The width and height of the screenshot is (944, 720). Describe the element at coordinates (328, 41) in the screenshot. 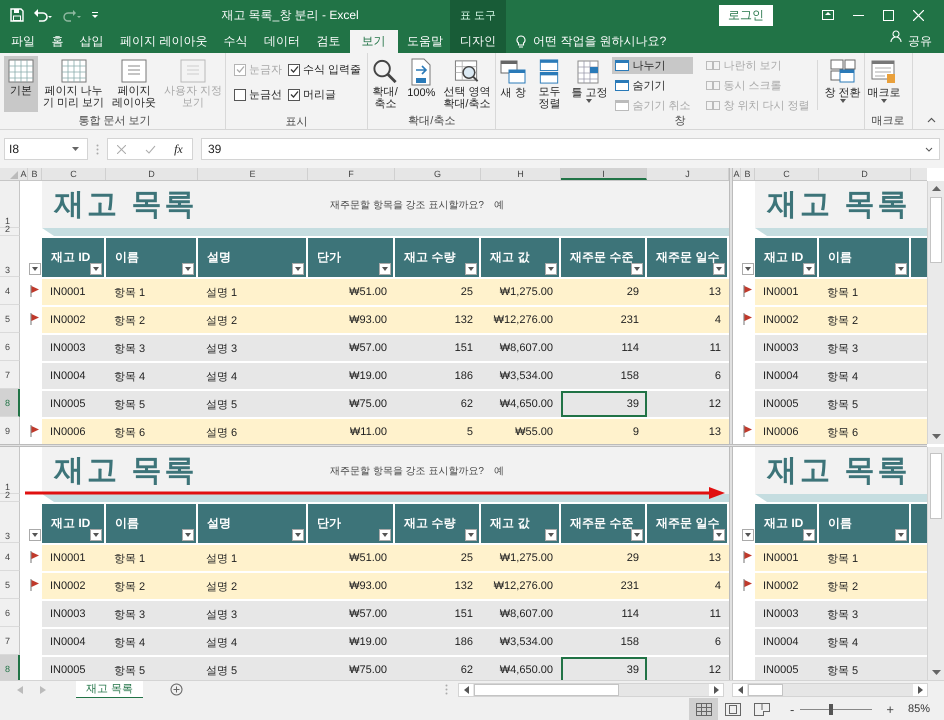

I see `ribbon-tab: 검토` at that location.